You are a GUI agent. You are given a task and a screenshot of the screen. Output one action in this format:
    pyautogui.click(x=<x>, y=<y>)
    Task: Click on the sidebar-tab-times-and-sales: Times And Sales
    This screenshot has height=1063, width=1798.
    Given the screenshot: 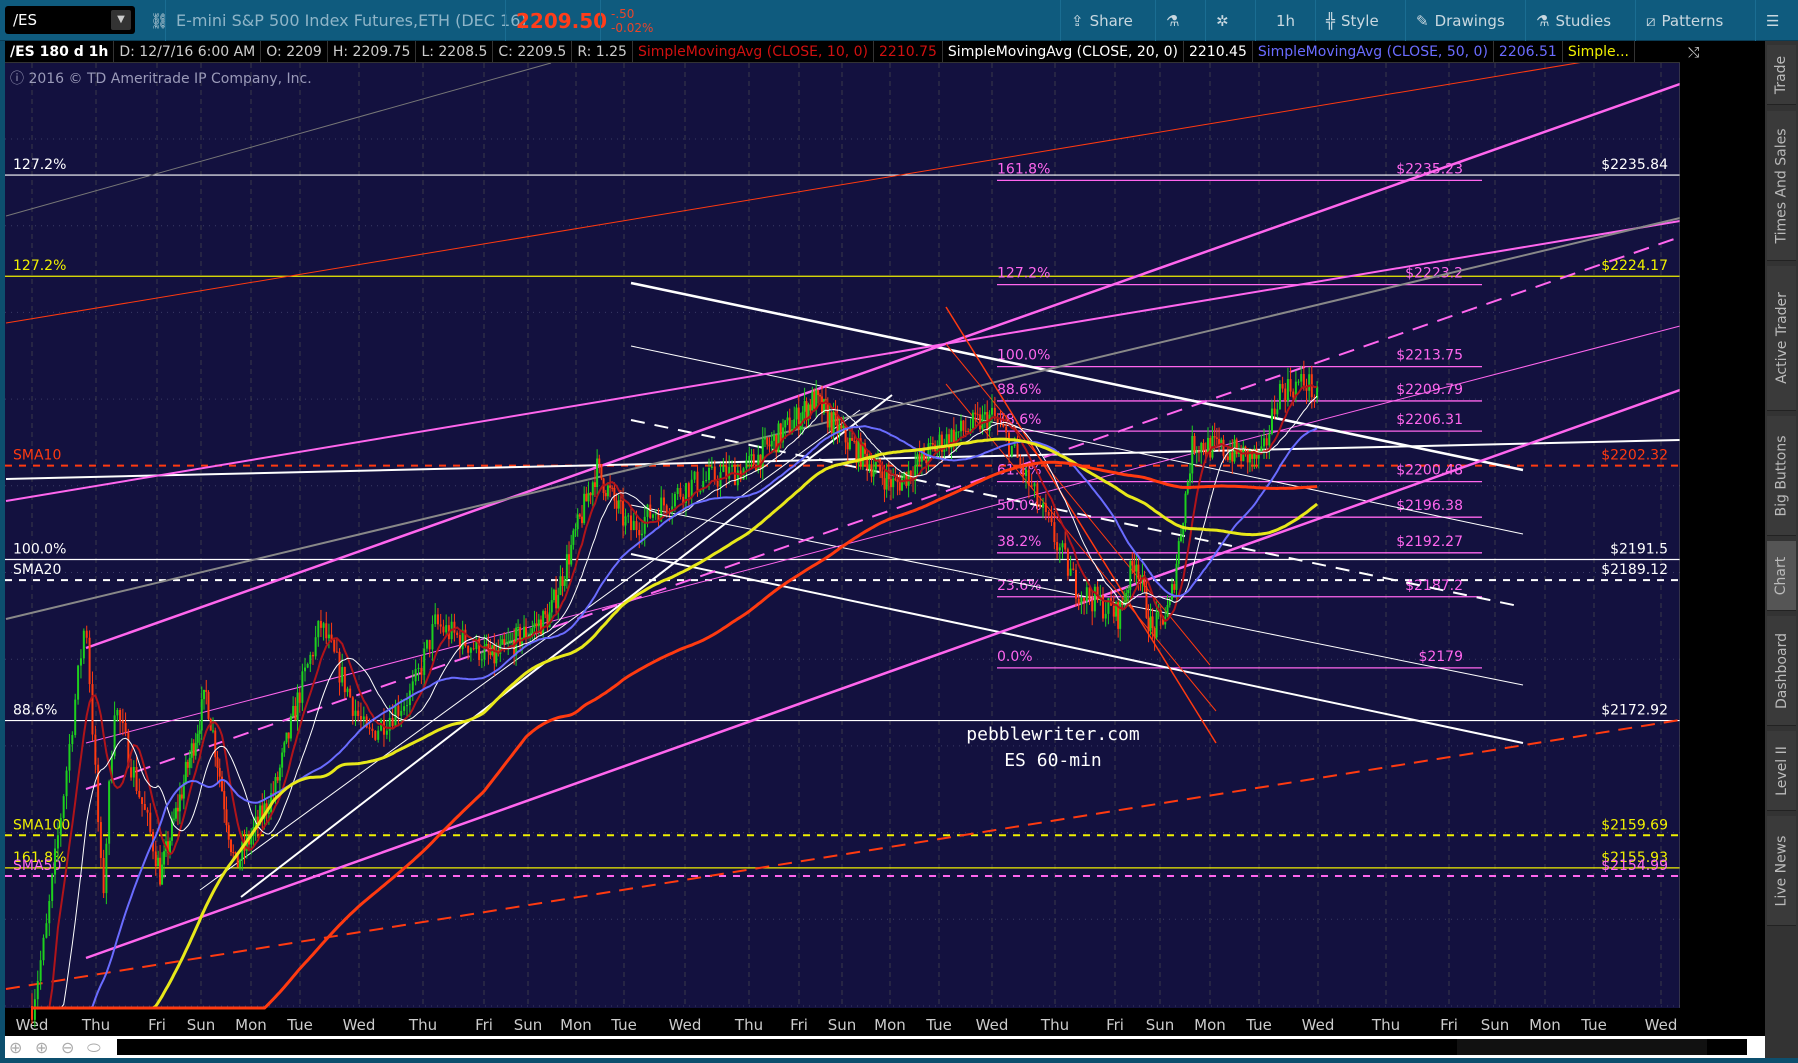 What is the action you would take?
    pyautogui.click(x=1781, y=186)
    